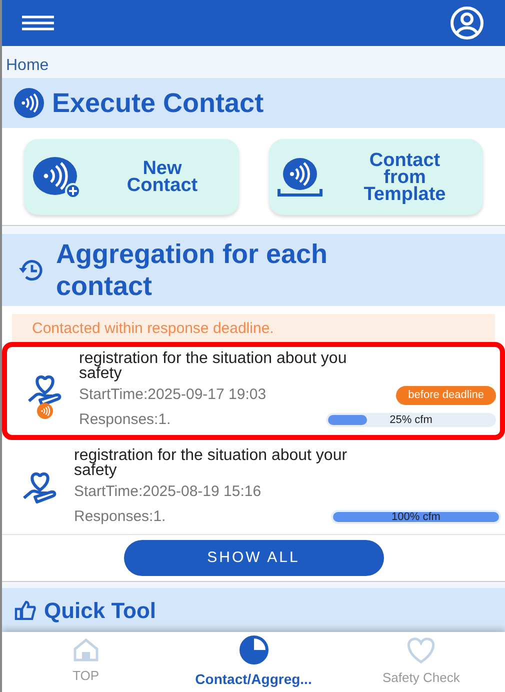 This screenshot has width=505, height=692. What do you see at coordinates (57, 177) in the screenshot?
I see `signal-plus-icon` at bounding box center [57, 177].